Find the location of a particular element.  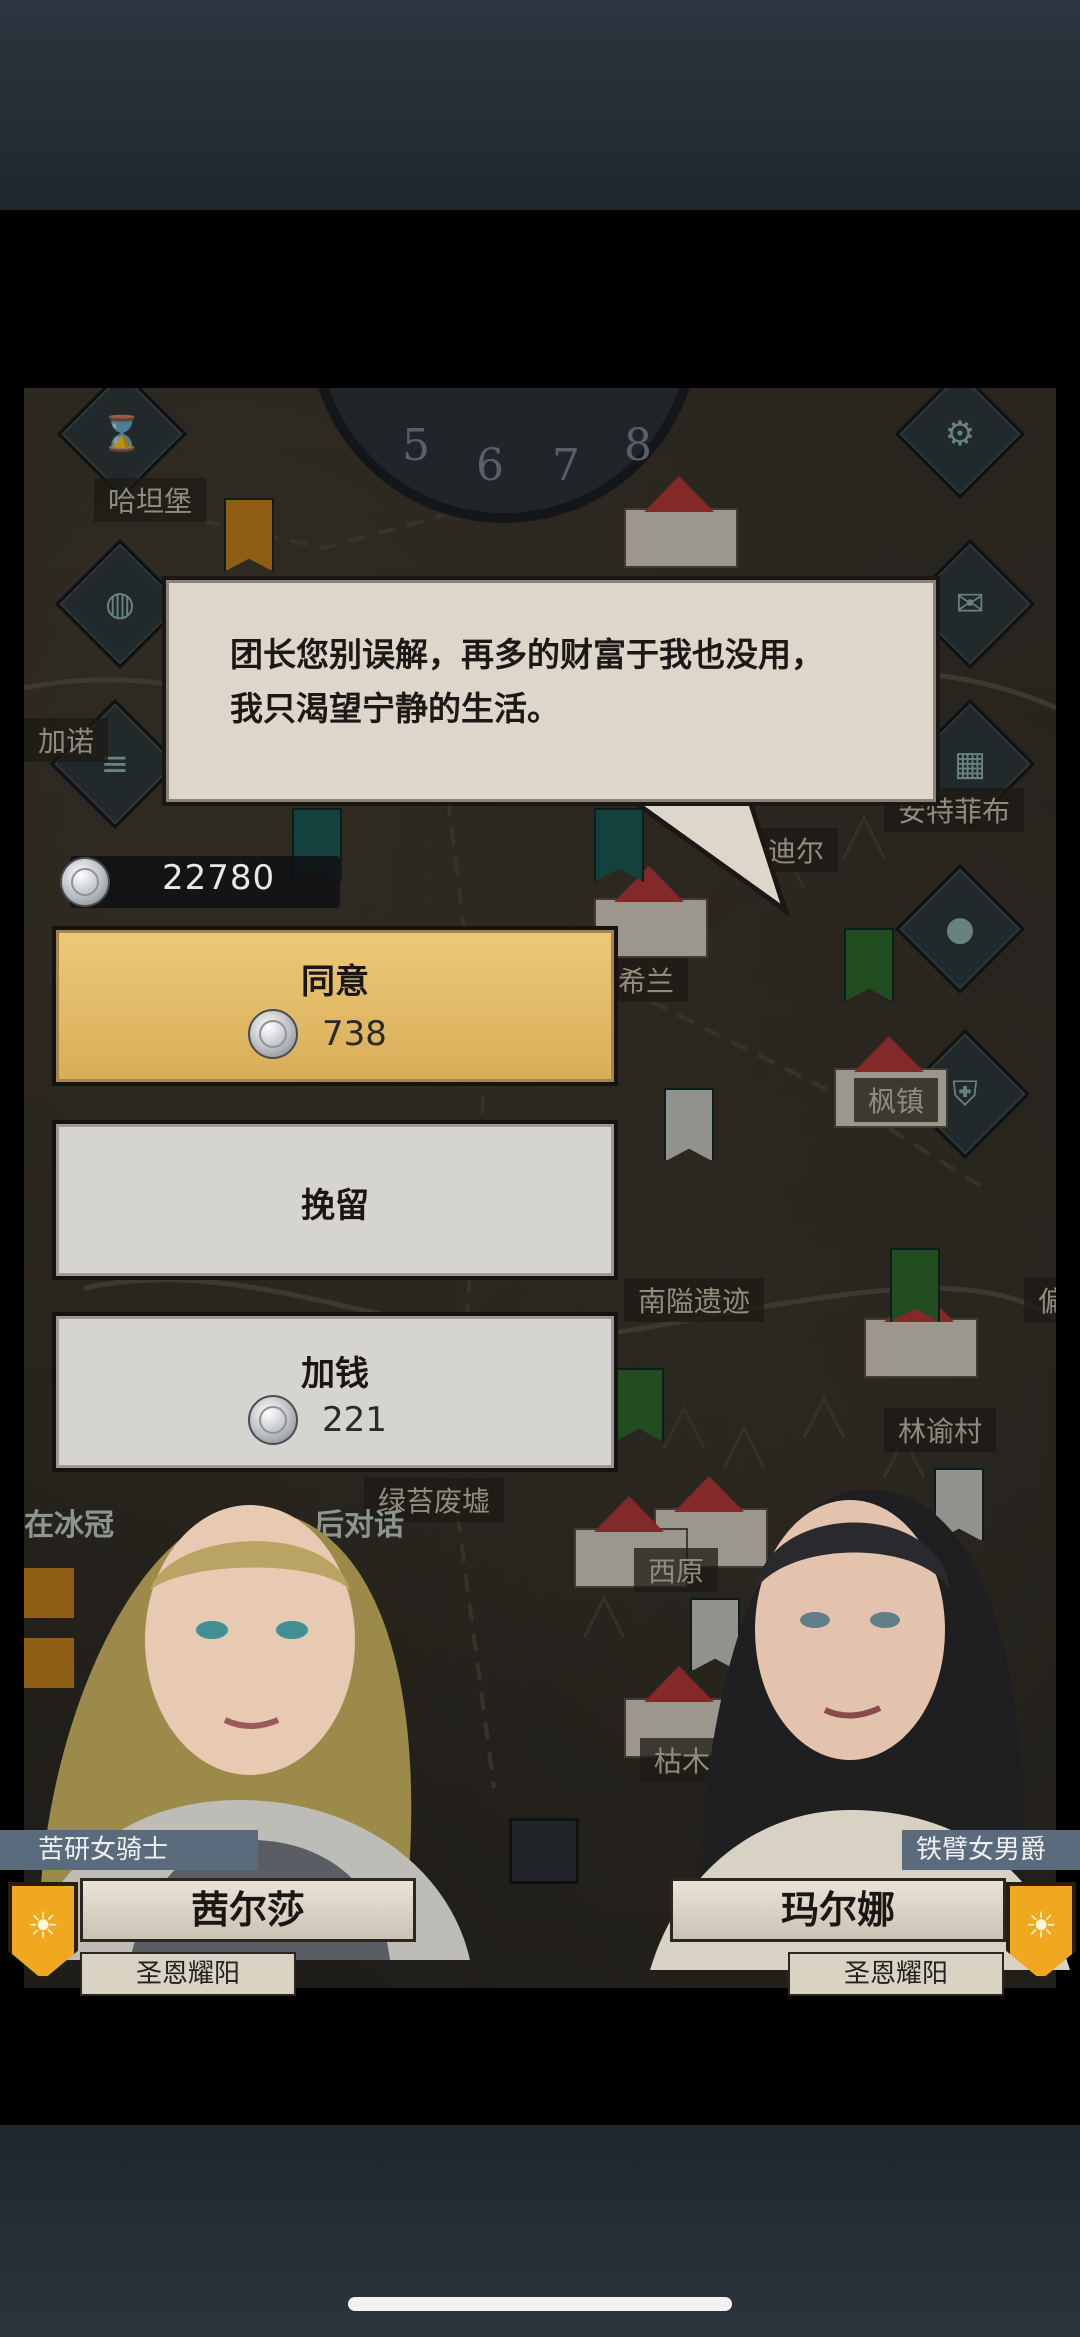

choice-retain-button: 挽留 is located at coordinates (335, 1200).